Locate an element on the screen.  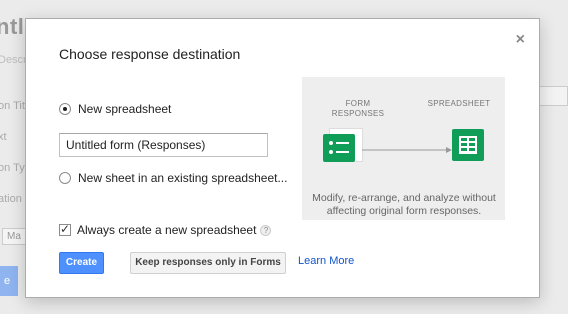
keep-in-forms-button: Keep responses only in Forms is located at coordinates (208, 263).